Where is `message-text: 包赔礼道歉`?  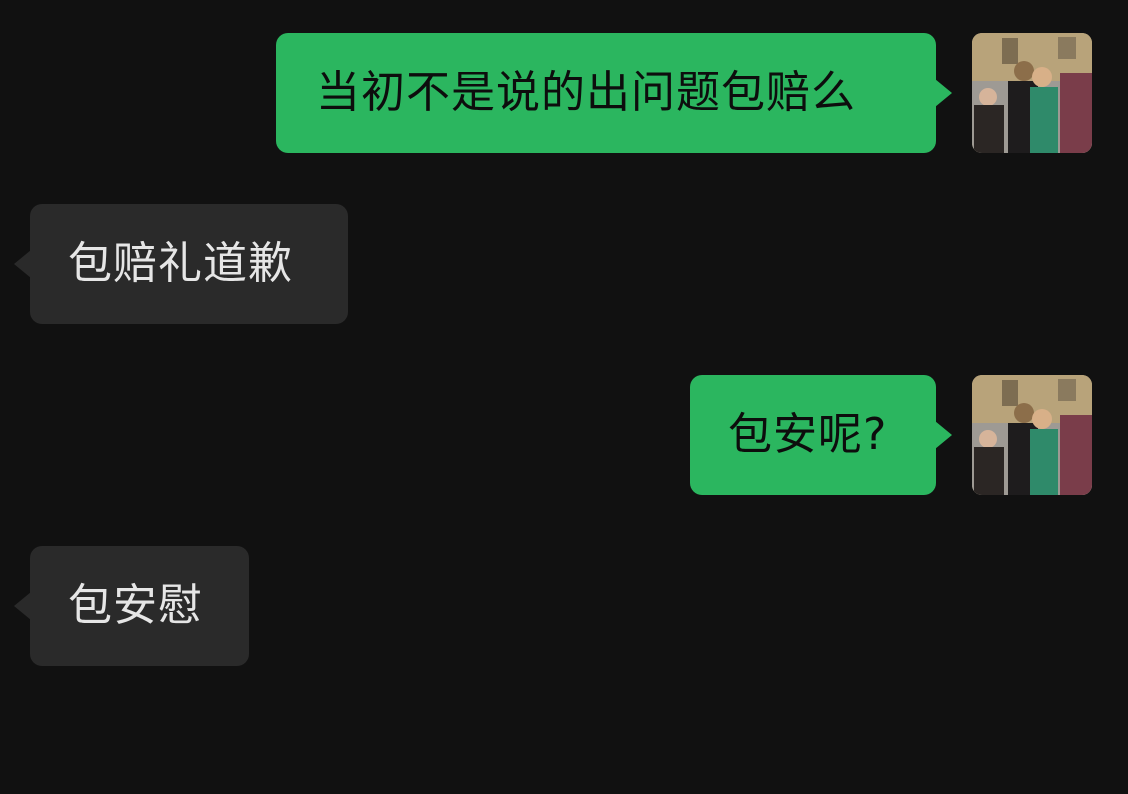
message-text: 包赔礼道歉 is located at coordinates (180, 263).